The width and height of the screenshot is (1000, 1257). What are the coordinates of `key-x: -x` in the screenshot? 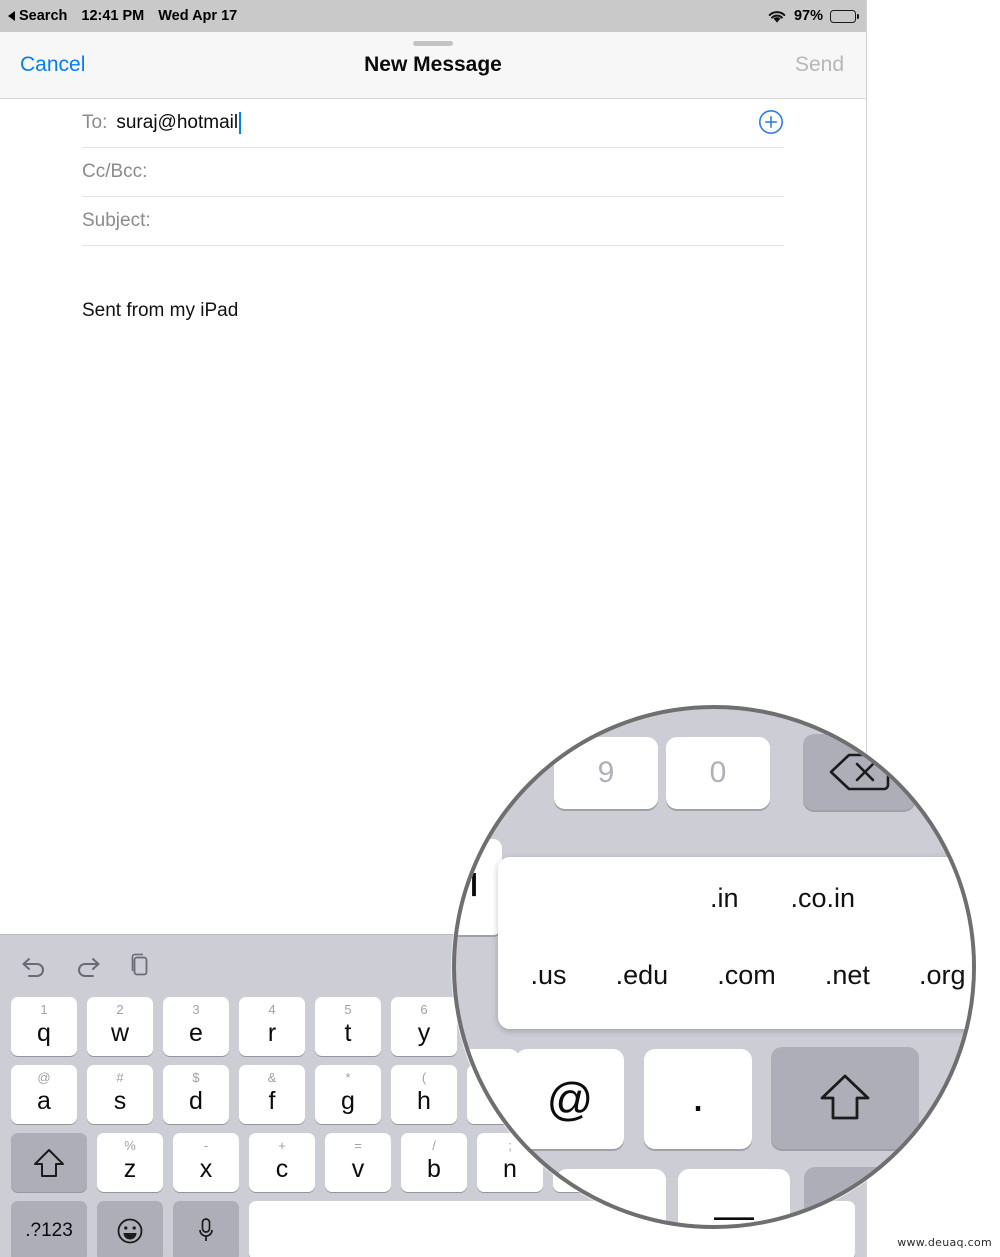 It's located at (206, 1162).